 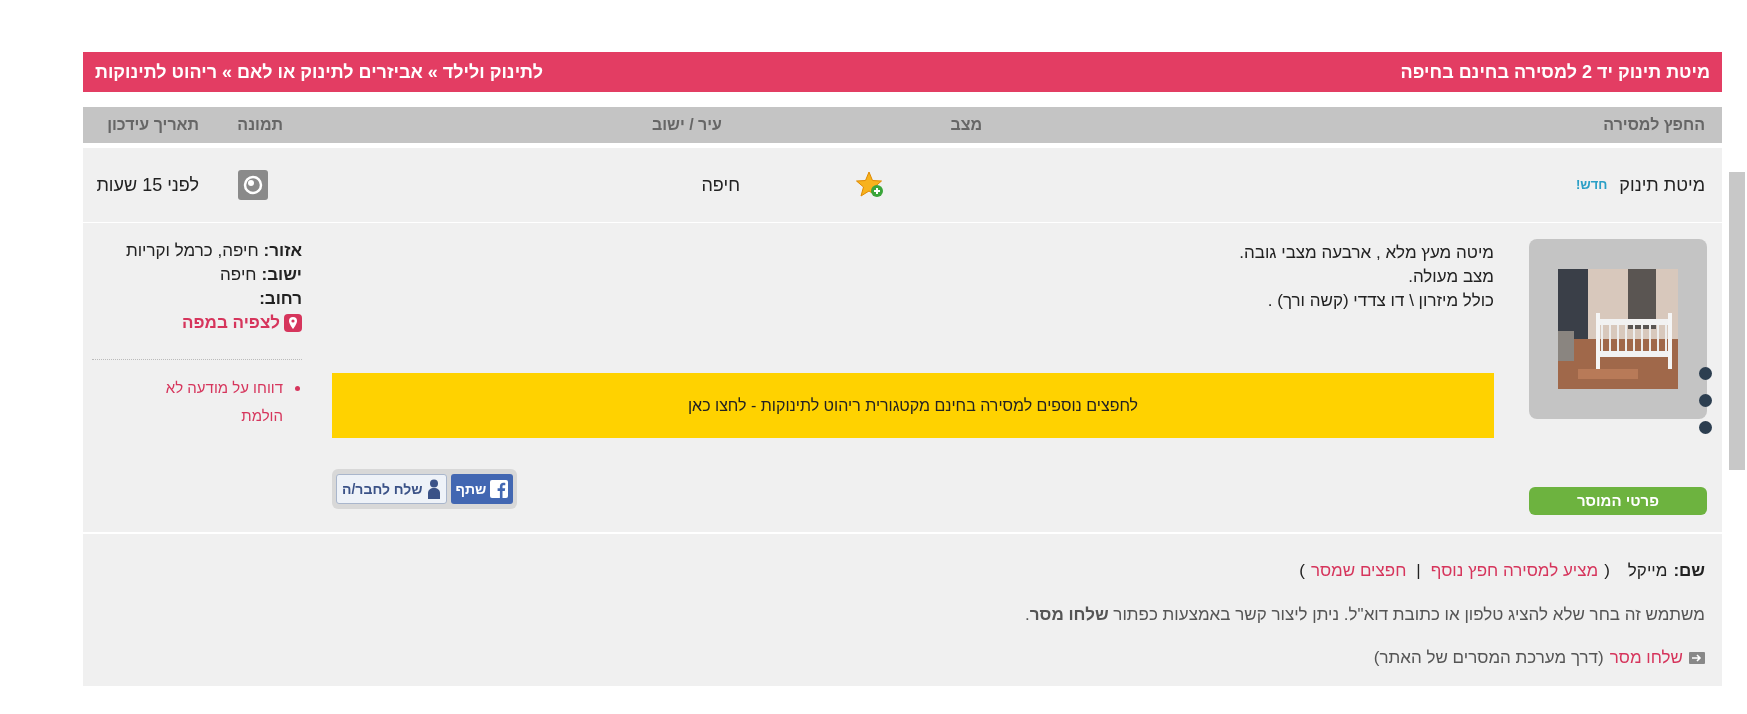 I want to click on description-line: כולל מיזרון \ דו צדדי (קשה ורך) ., so click(x=1380, y=301).